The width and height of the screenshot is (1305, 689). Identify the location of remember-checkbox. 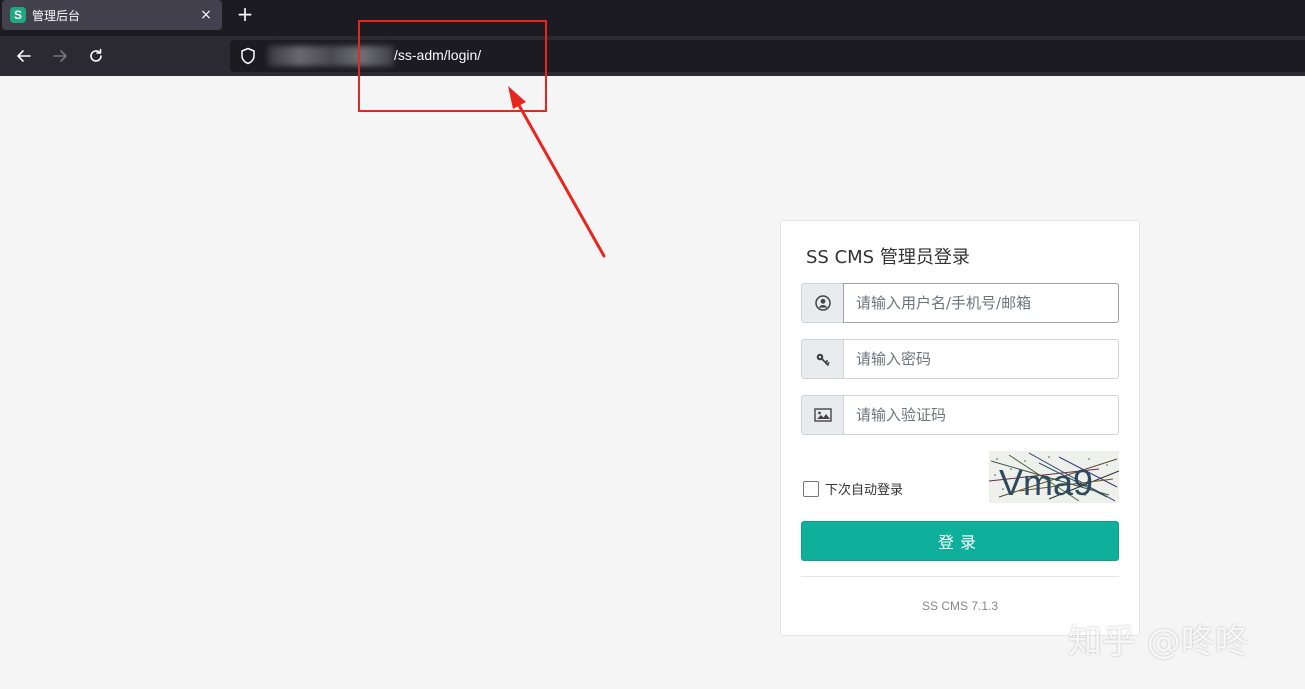
(811, 488).